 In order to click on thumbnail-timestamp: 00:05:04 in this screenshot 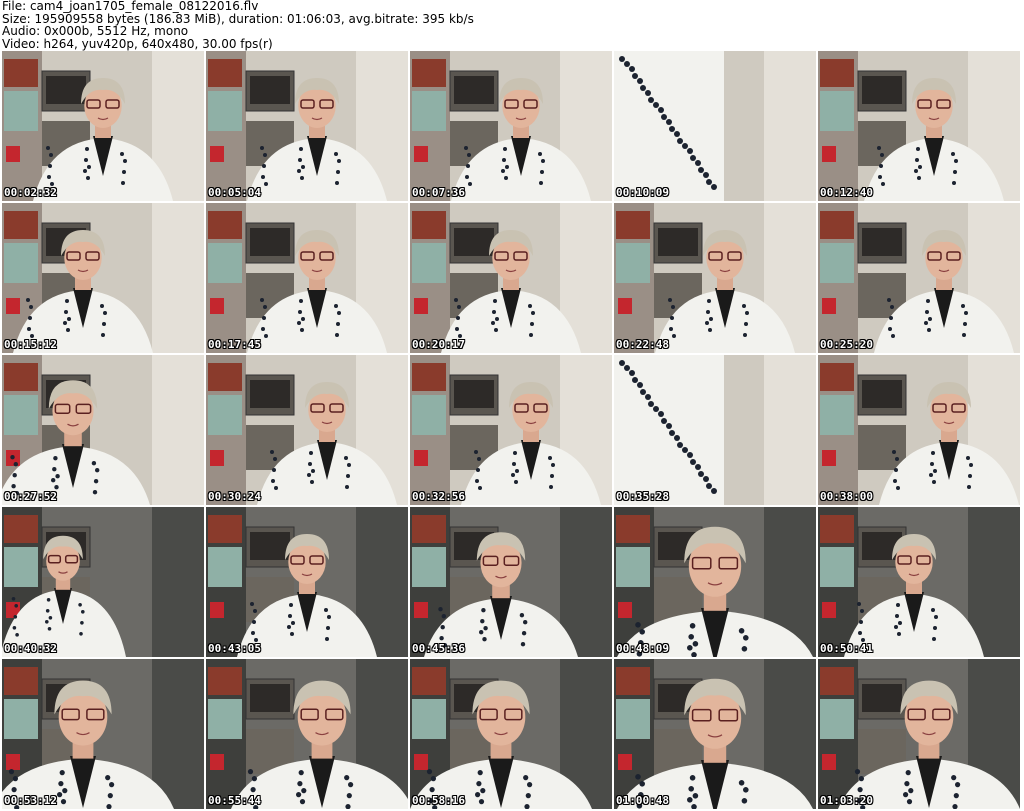, I will do `click(234, 192)`.